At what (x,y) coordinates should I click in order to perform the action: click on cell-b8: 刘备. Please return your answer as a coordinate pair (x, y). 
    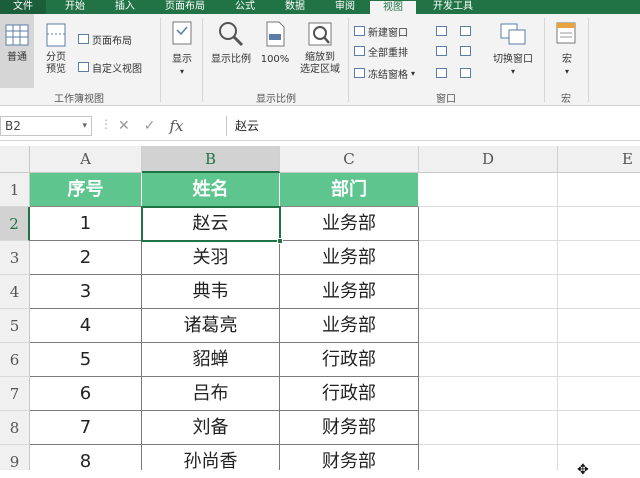
    Looking at the image, I should click on (211, 428).